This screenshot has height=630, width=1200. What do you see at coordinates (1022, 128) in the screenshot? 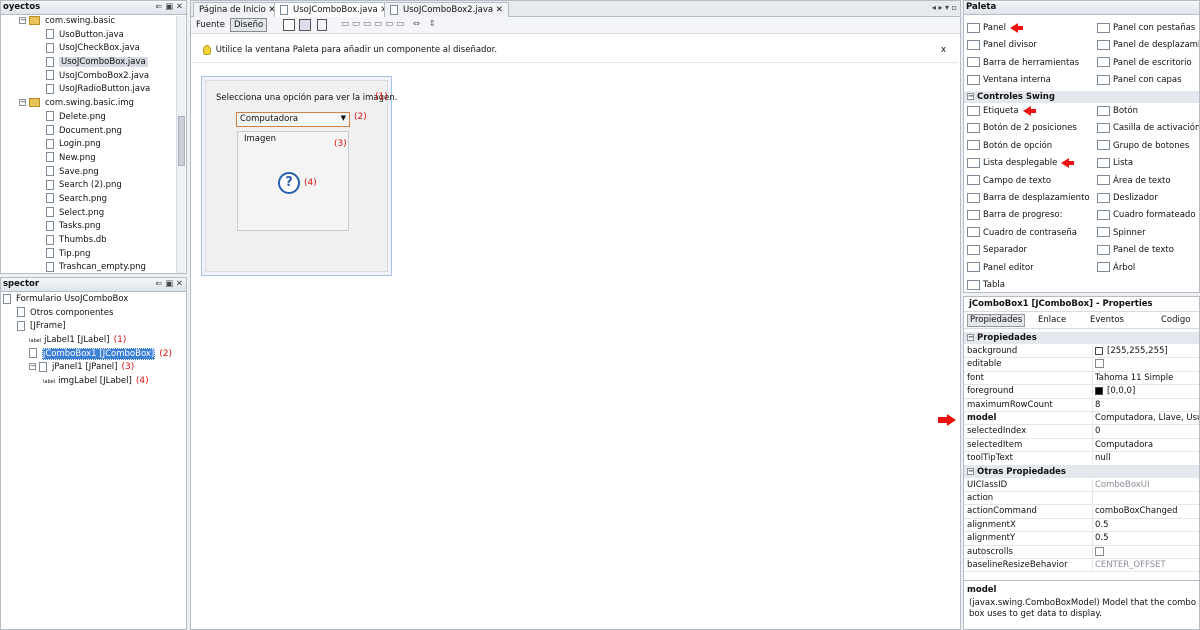
I see `palette-item: Botón de 2 posiciones` at bounding box center [1022, 128].